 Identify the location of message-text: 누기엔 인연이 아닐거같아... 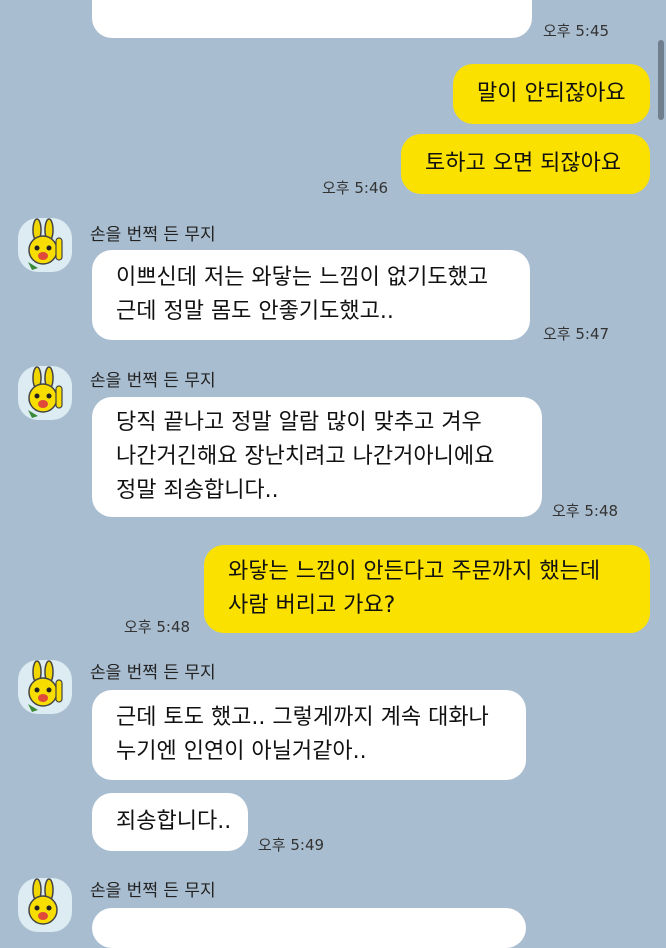
(241, 751).